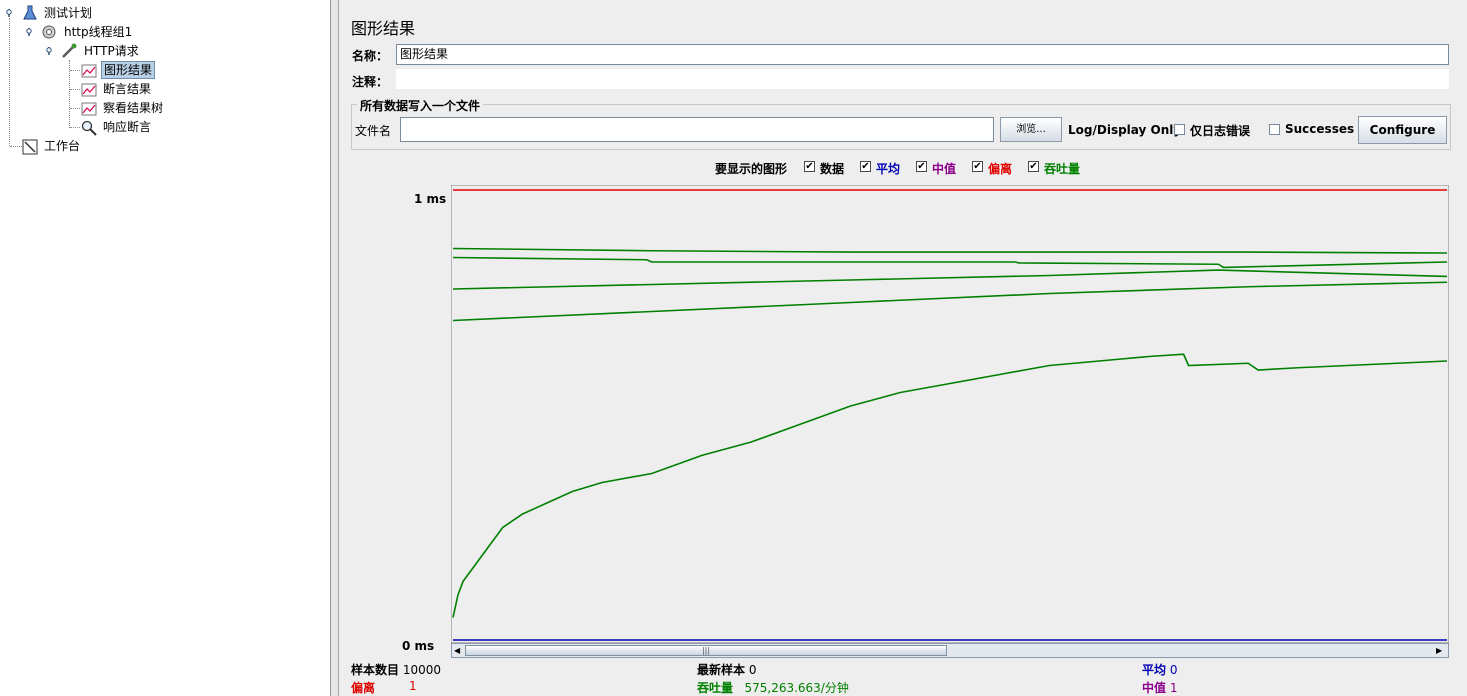 The width and height of the screenshot is (1467, 696). I want to click on successes-label: Successes, so click(1320, 129).